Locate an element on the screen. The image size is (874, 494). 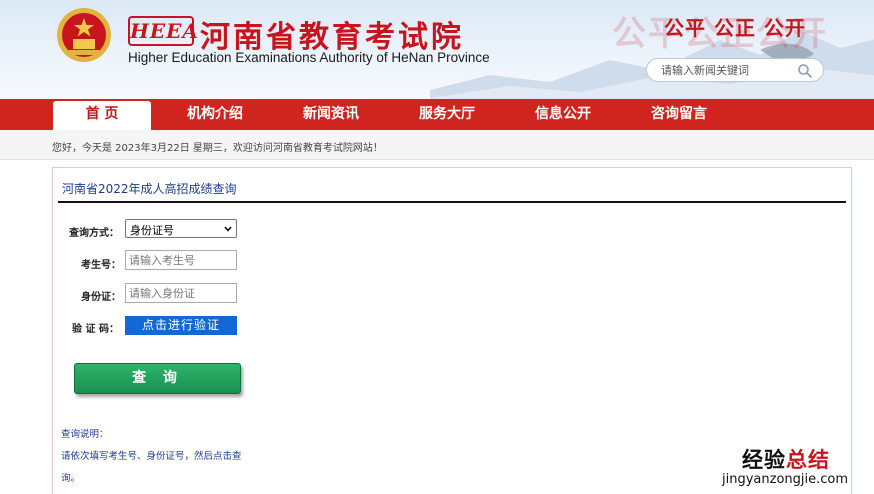
watermark-title-part1: 经验 is located at coordinates (764, 460).